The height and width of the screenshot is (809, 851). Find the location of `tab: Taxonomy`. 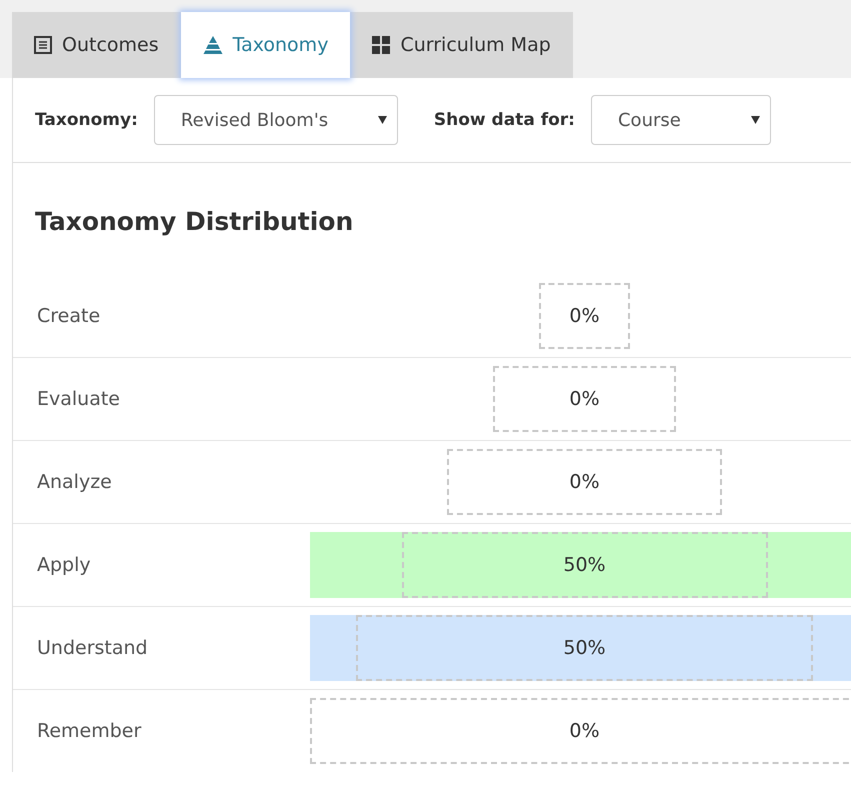

tab: Taxonomy is located at coordinates (265, 45).